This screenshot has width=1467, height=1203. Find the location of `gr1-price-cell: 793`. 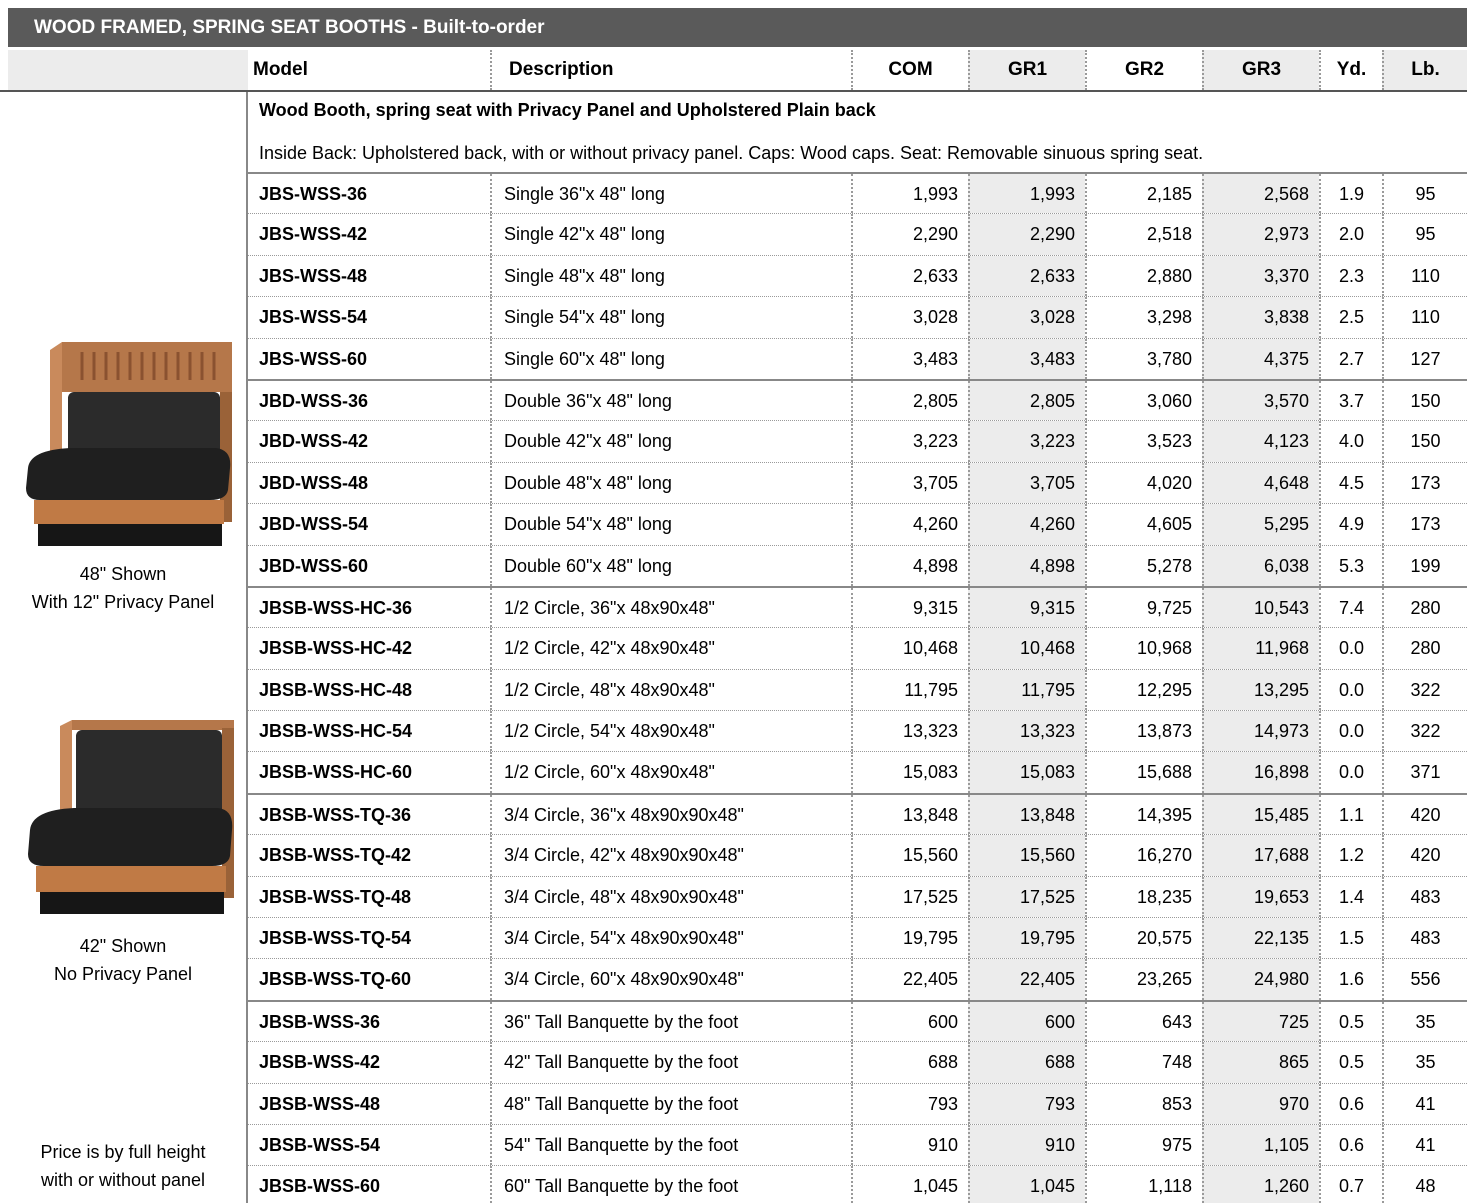

gr1-price-cell: 793 is located at coordinates (1026, 1103).